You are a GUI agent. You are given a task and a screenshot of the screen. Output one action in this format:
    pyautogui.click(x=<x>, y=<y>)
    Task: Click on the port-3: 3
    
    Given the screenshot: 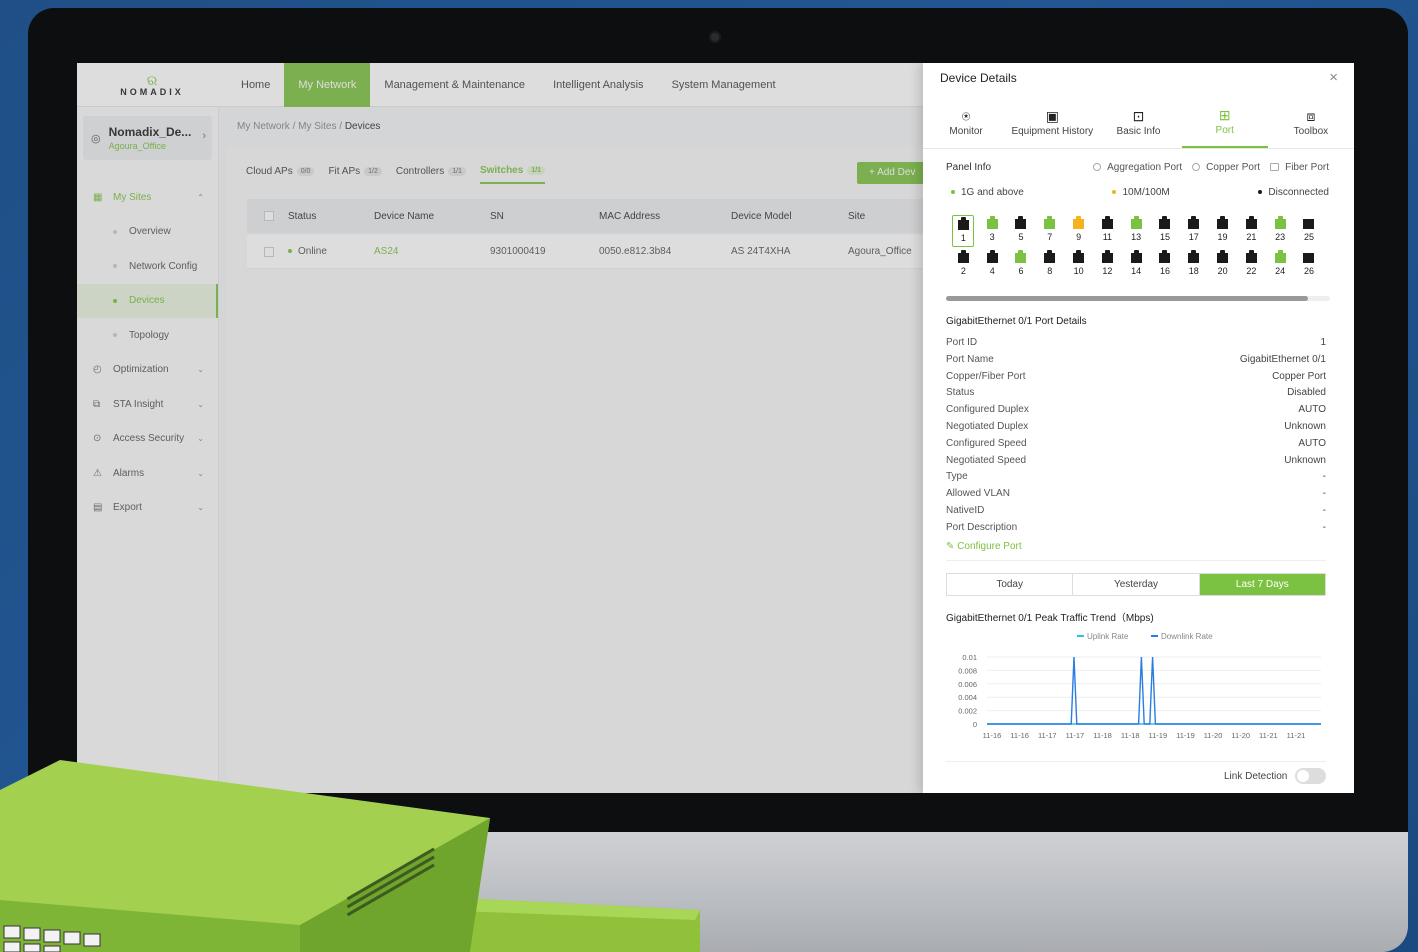 What is the action you would take?
    pyautogui.click(x=992, y=232)
    